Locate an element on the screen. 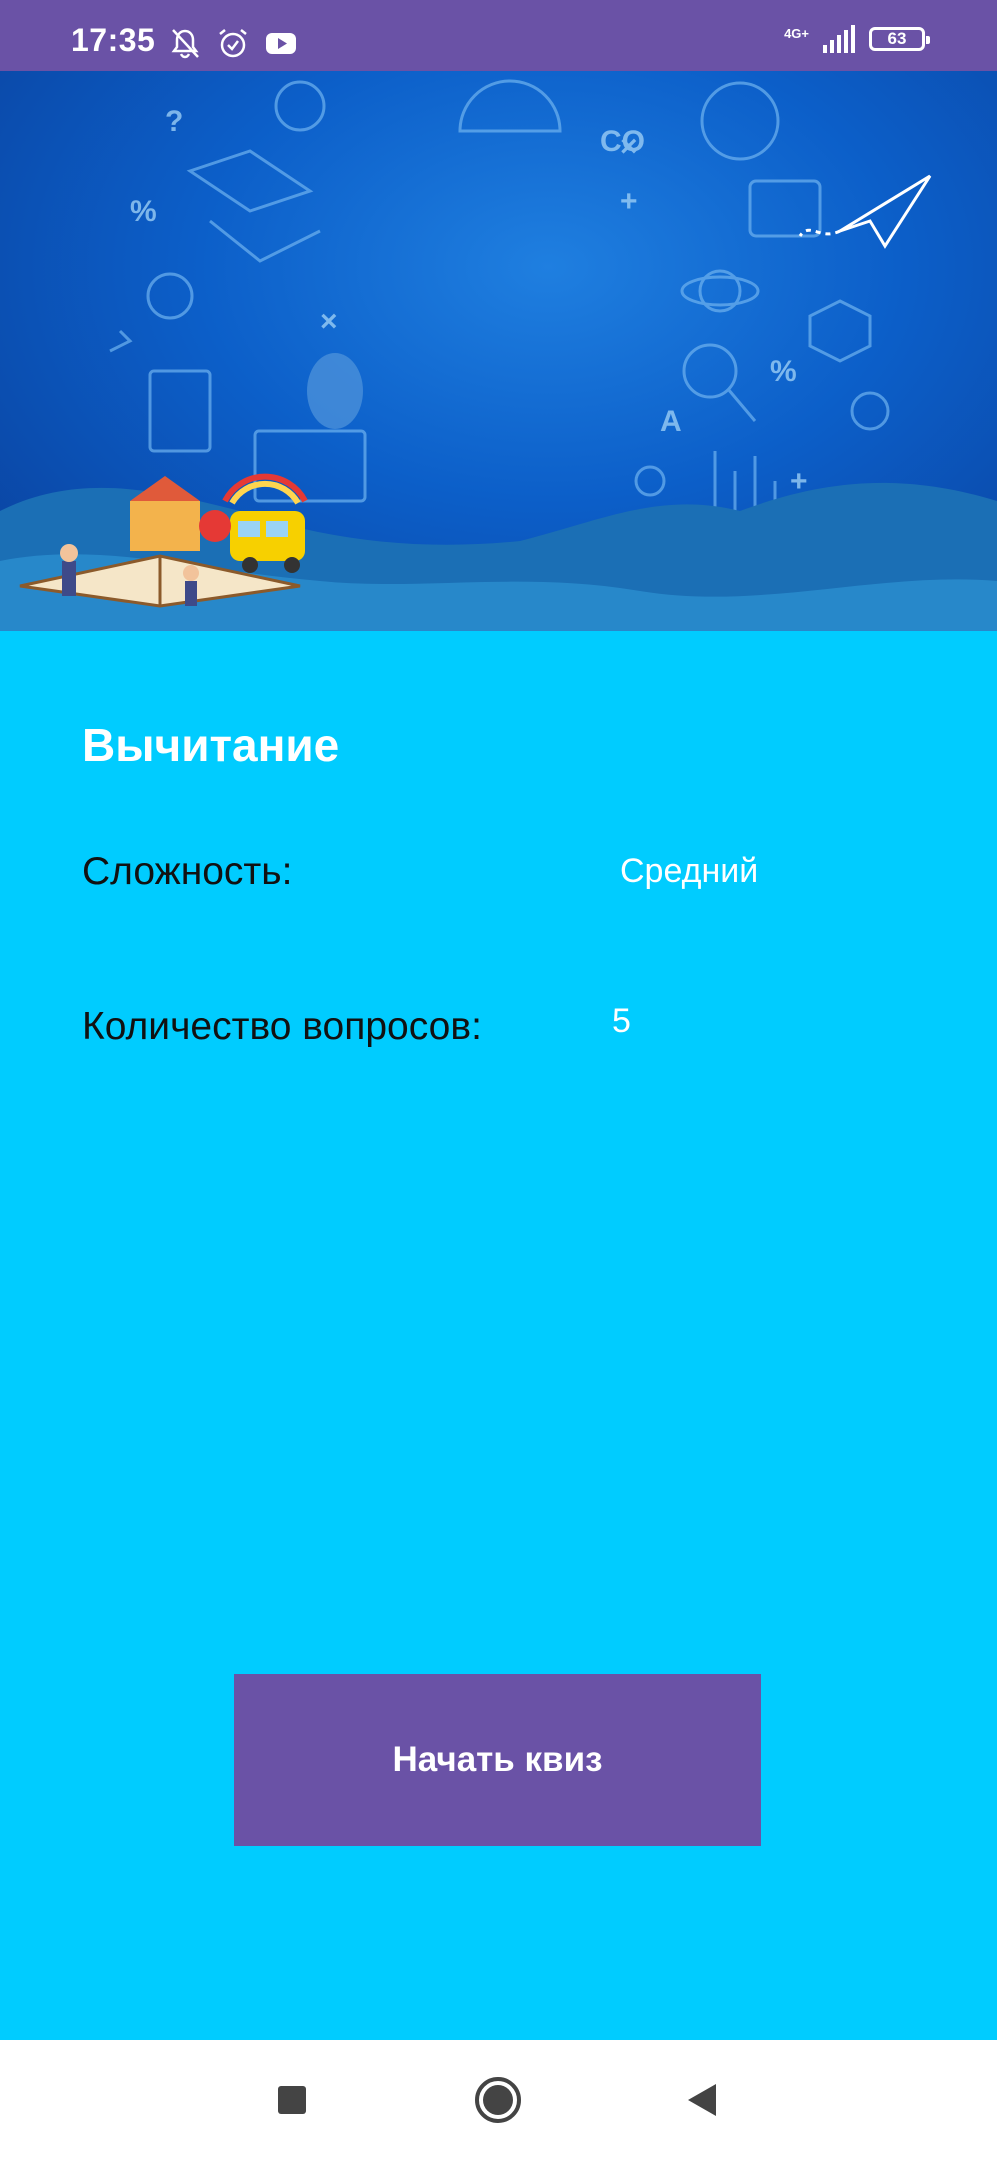  recents-button is located at coordinates (292, 2100).